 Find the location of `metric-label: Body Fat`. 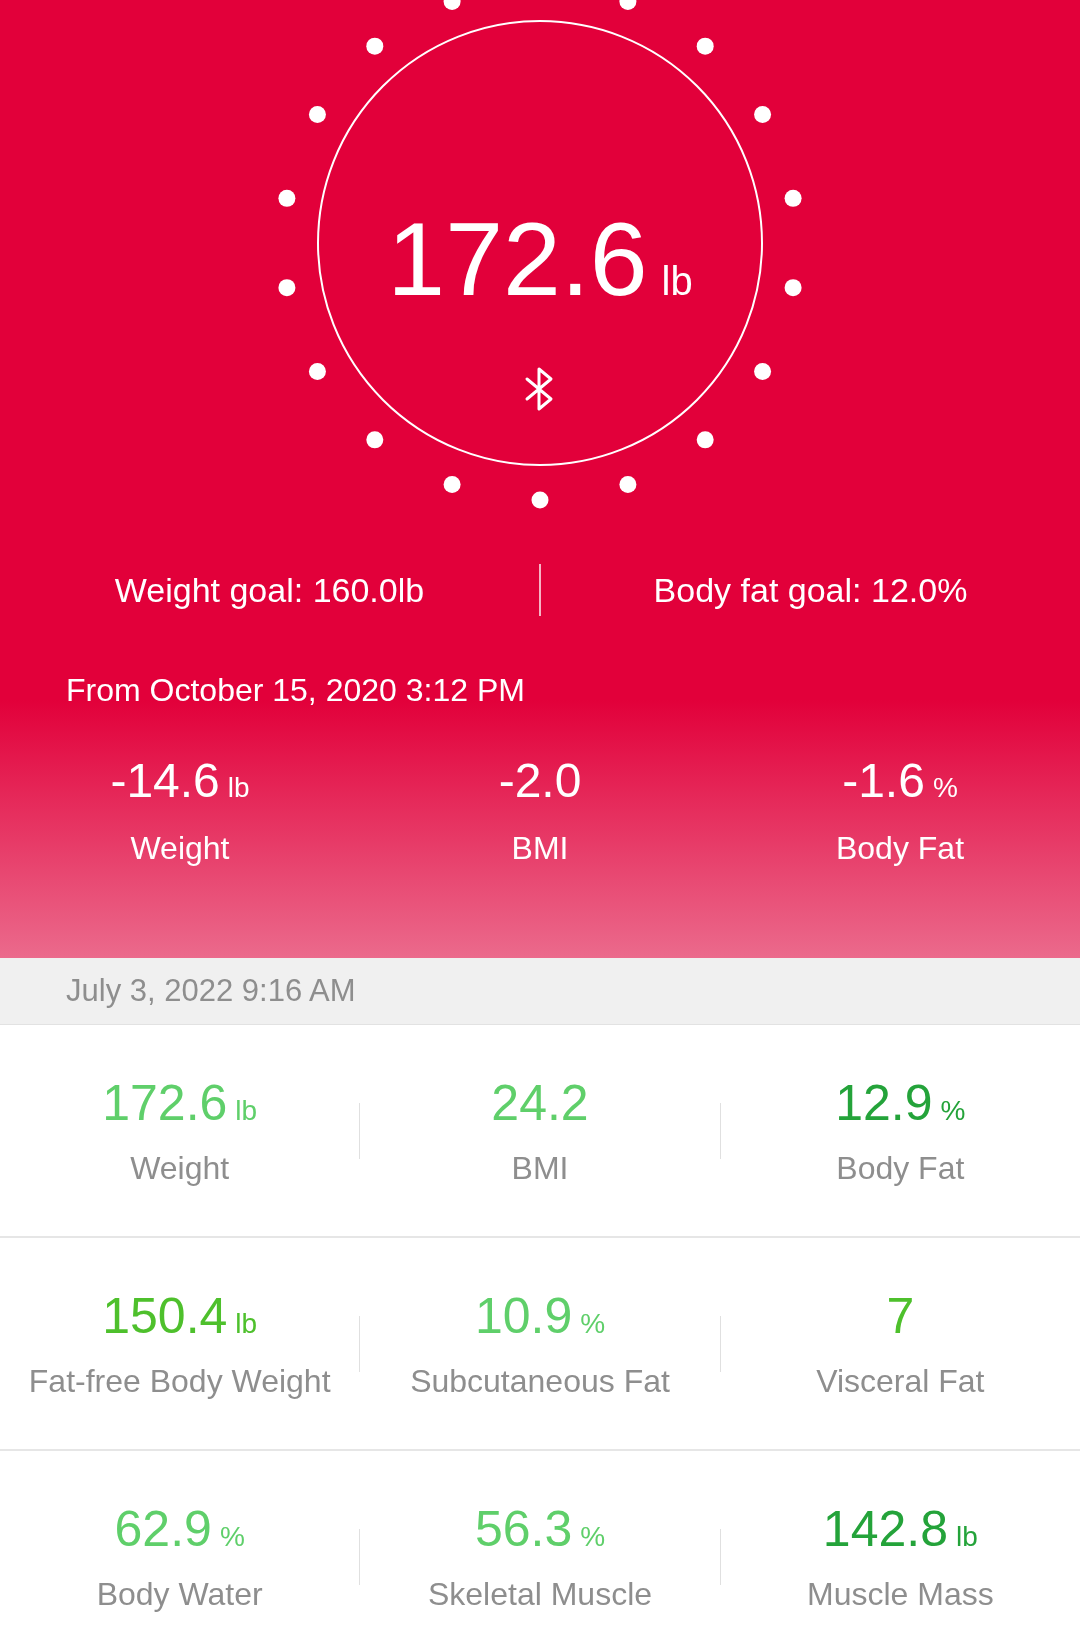

metric-label: Body Fat is located at coordinates (900, 1168).